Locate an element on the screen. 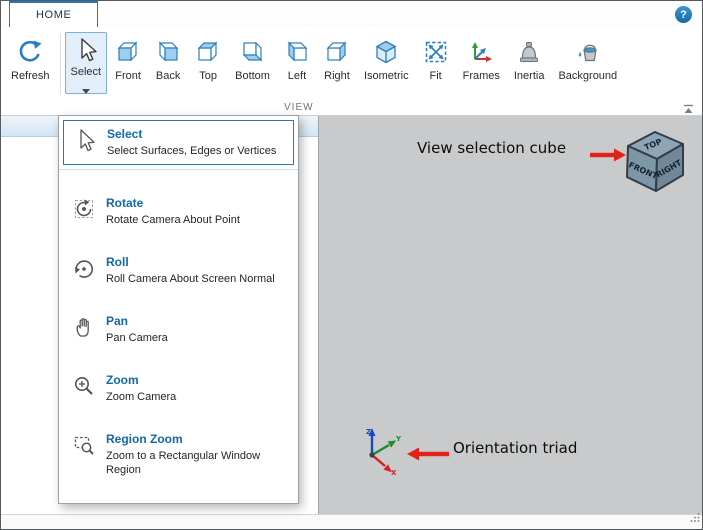 The height and width of the screenshot is (530, 703). button-label: Frames is located at coordinates (481, 76).